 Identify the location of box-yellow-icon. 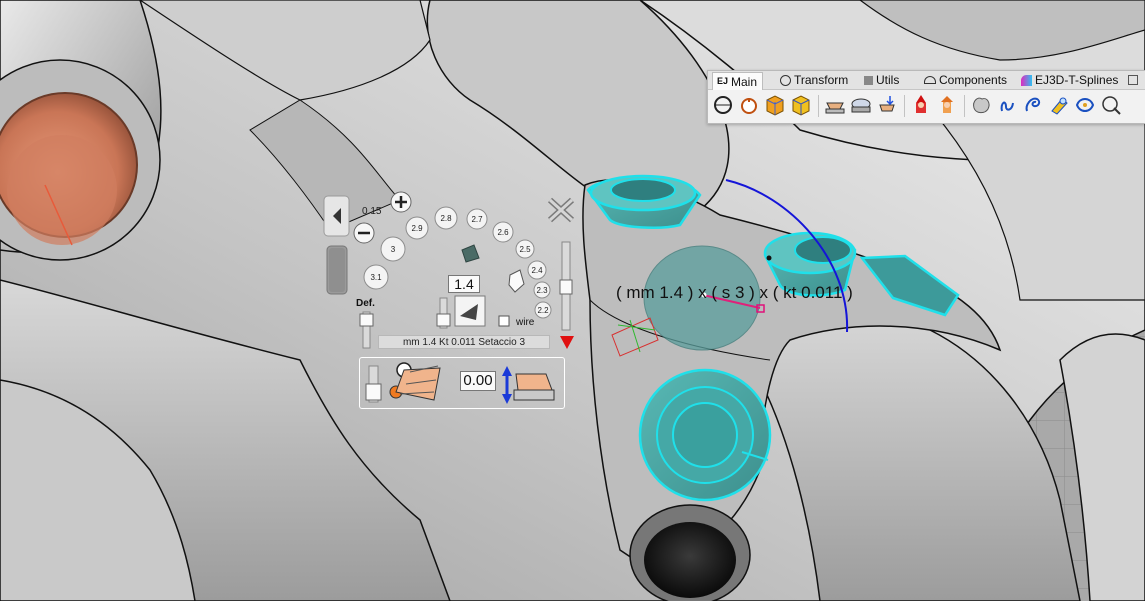
(801, 105).